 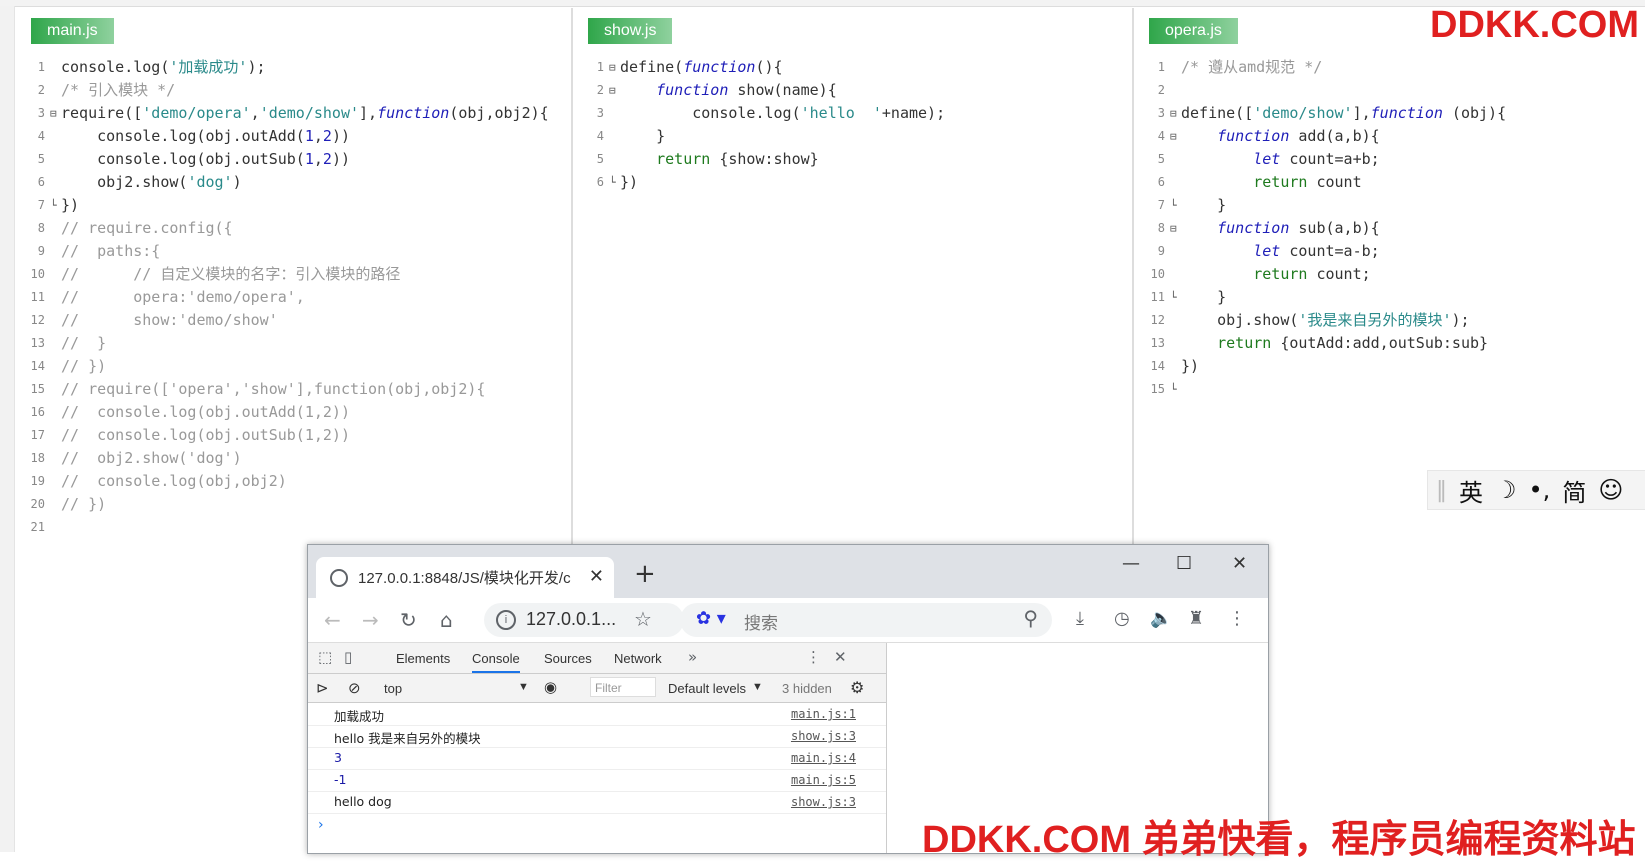 I want to click on code-line: 12 obj.show('我是来自另外的模块');, so click(x=1390, y=320).